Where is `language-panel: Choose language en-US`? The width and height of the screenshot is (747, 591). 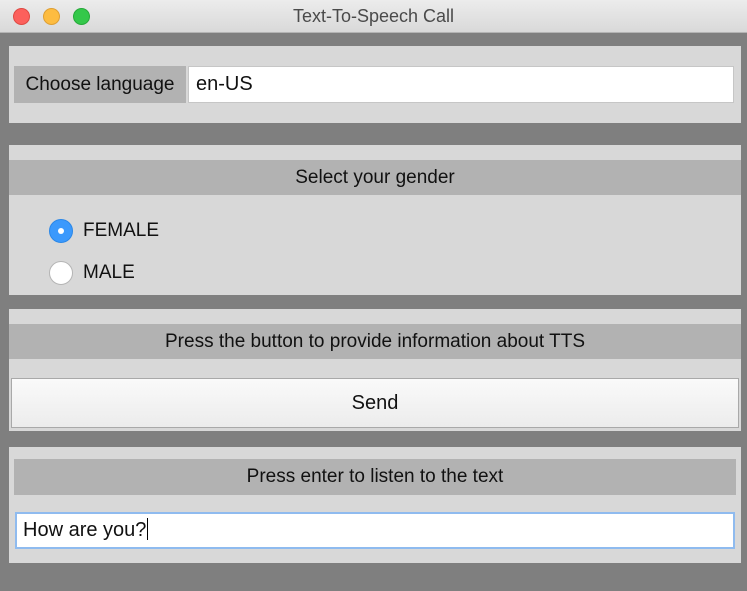
language-panel: Choose language en-US is located at coordinates (375, 84).